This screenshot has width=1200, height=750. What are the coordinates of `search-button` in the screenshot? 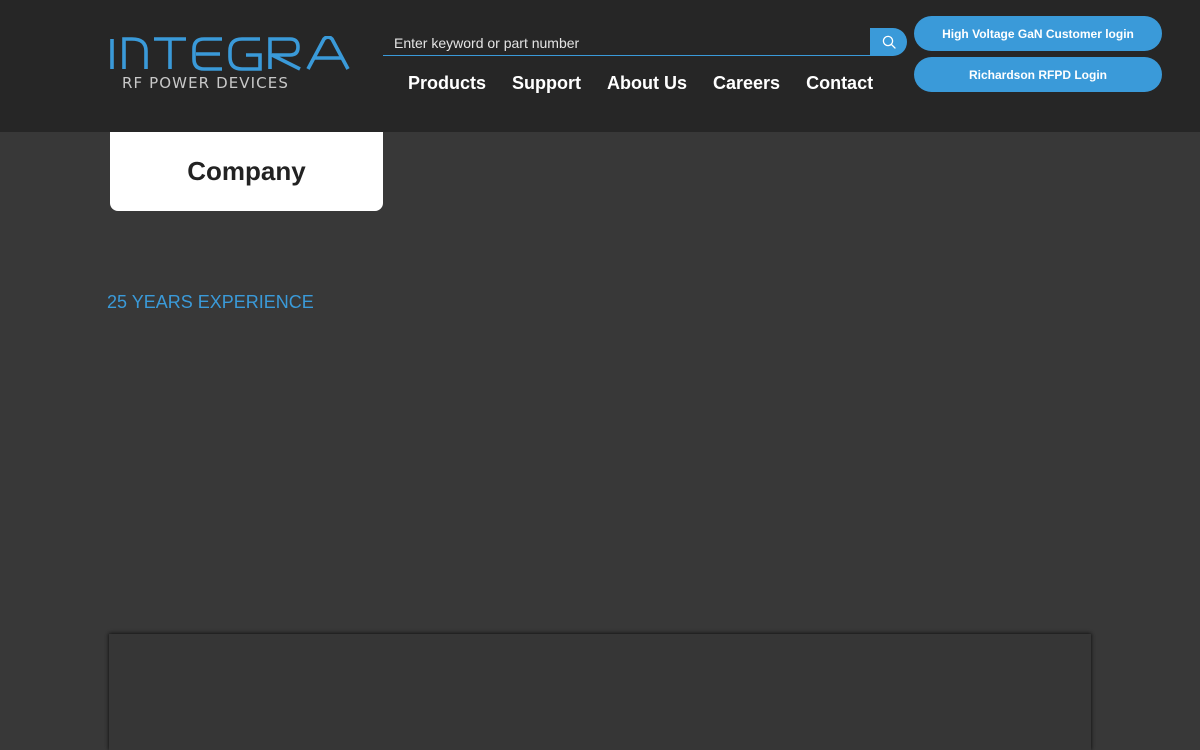 It's located at (888, 42).